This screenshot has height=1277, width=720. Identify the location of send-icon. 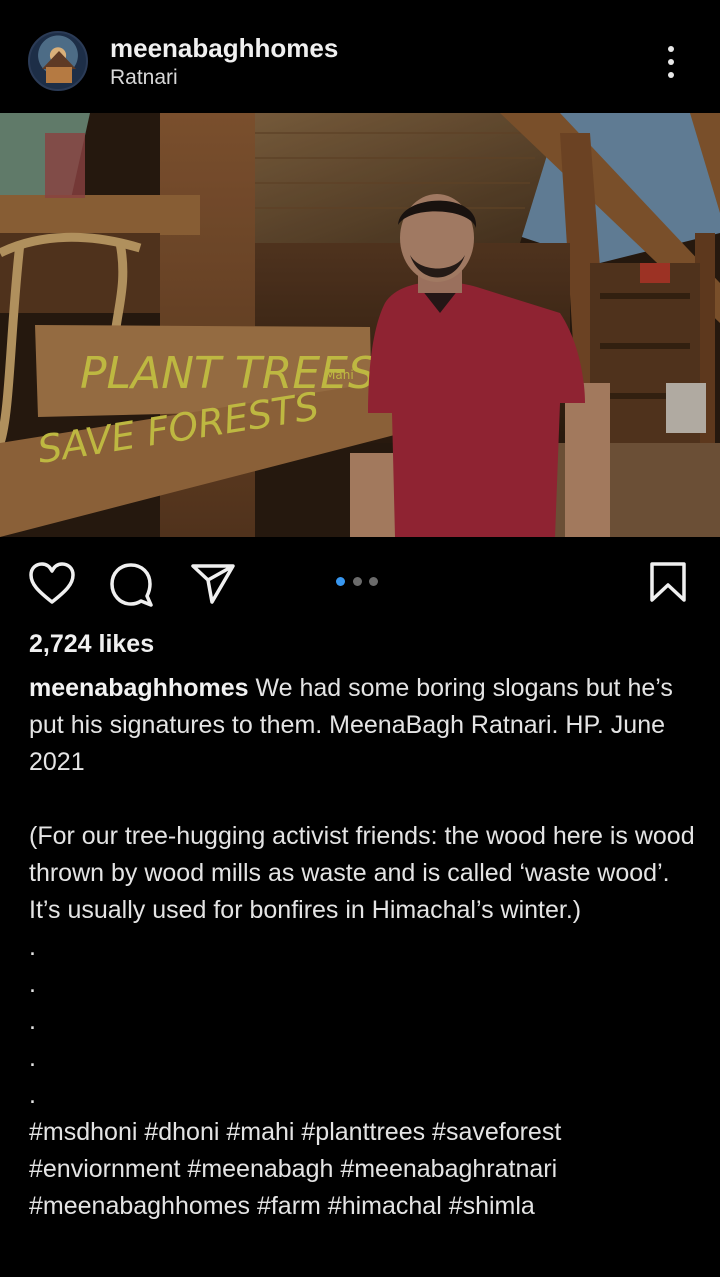
(213, 584).